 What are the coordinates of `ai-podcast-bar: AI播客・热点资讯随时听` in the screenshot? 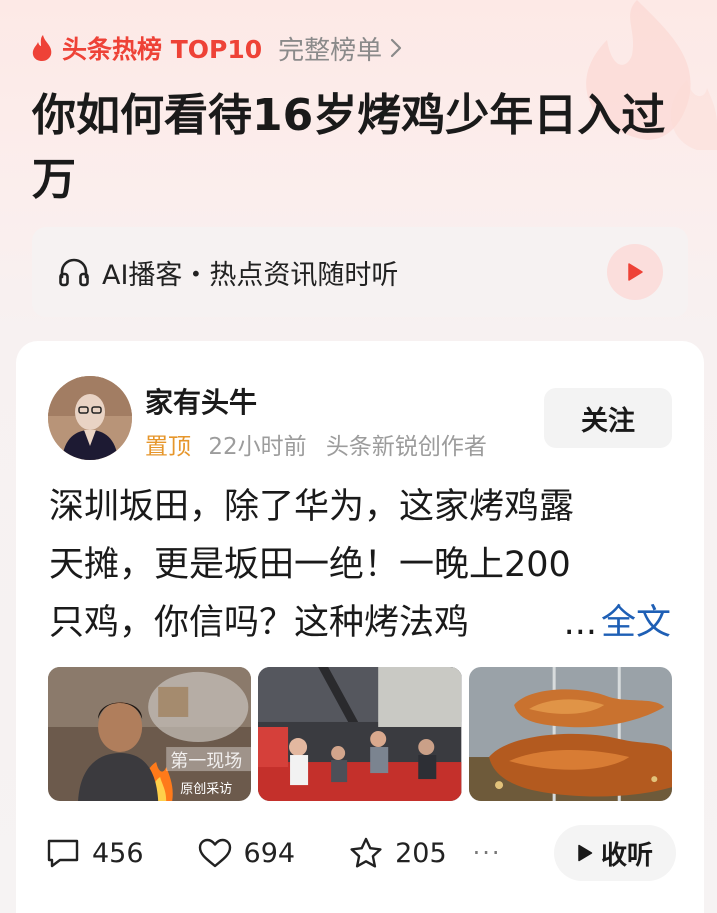 It's located at (360, 272).